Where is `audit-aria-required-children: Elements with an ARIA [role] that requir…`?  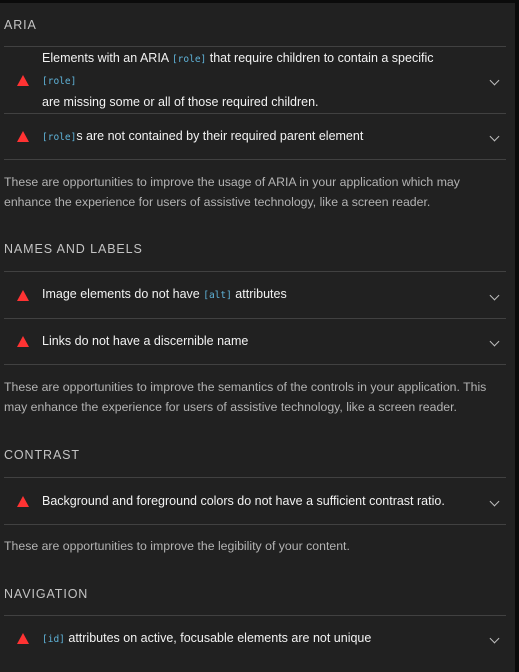 audit-aria-required-children: Elements with an ARIA [role] that requir… is located at coordinates (255, 79).